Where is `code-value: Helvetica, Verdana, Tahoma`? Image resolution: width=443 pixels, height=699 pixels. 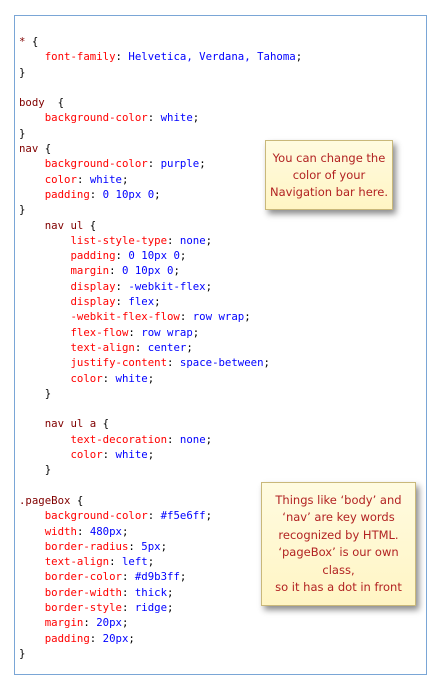 code-value: Helvetica, Verdana, Tahoma is located at coordinates (212, 57).